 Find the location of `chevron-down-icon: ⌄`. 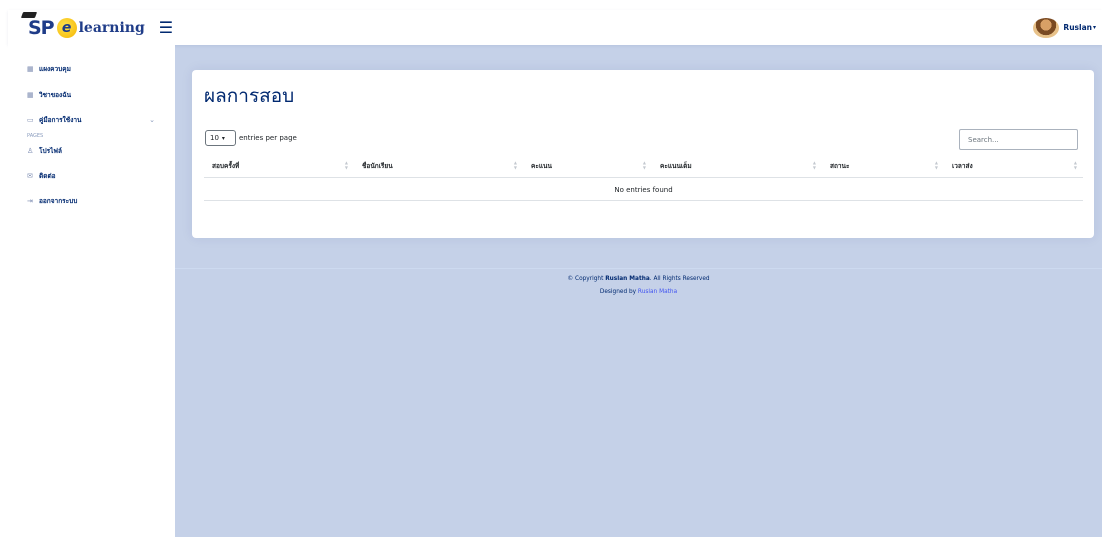

chevron-down-icon: ⌄ is located at coordinates (152, 120).